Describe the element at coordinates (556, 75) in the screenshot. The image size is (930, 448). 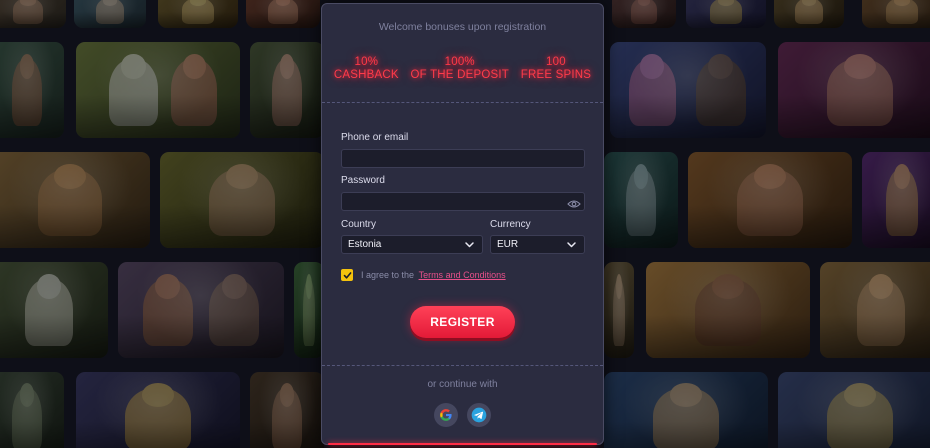
I see `bonus-label: FREE SPINS` at that location.